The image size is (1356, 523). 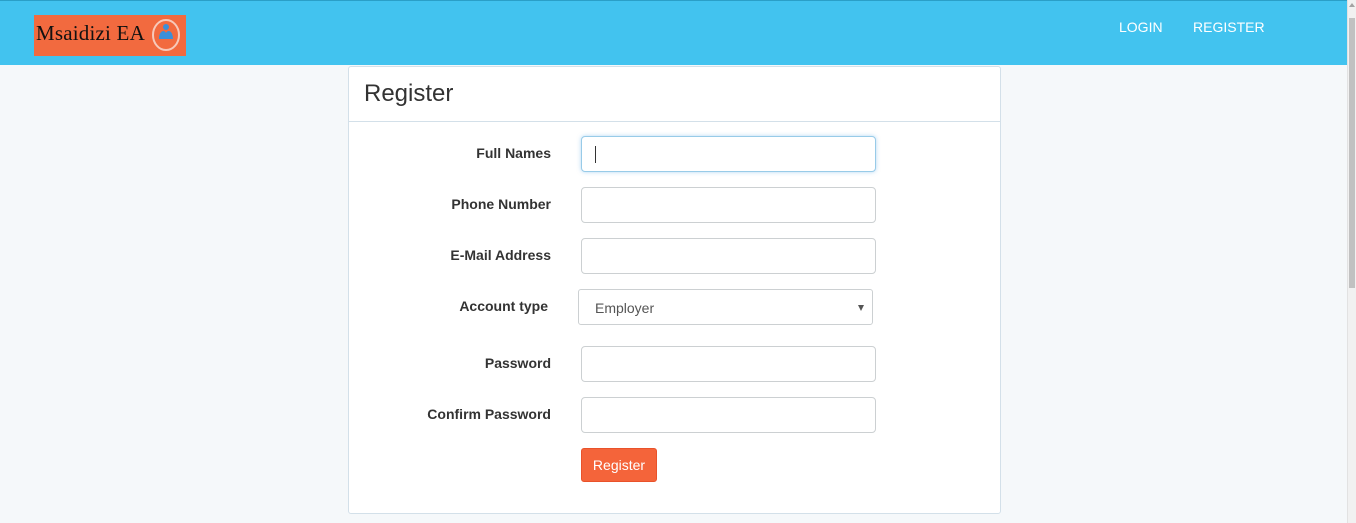 I want to click on page-title: Register, so click(x=409, y=93).